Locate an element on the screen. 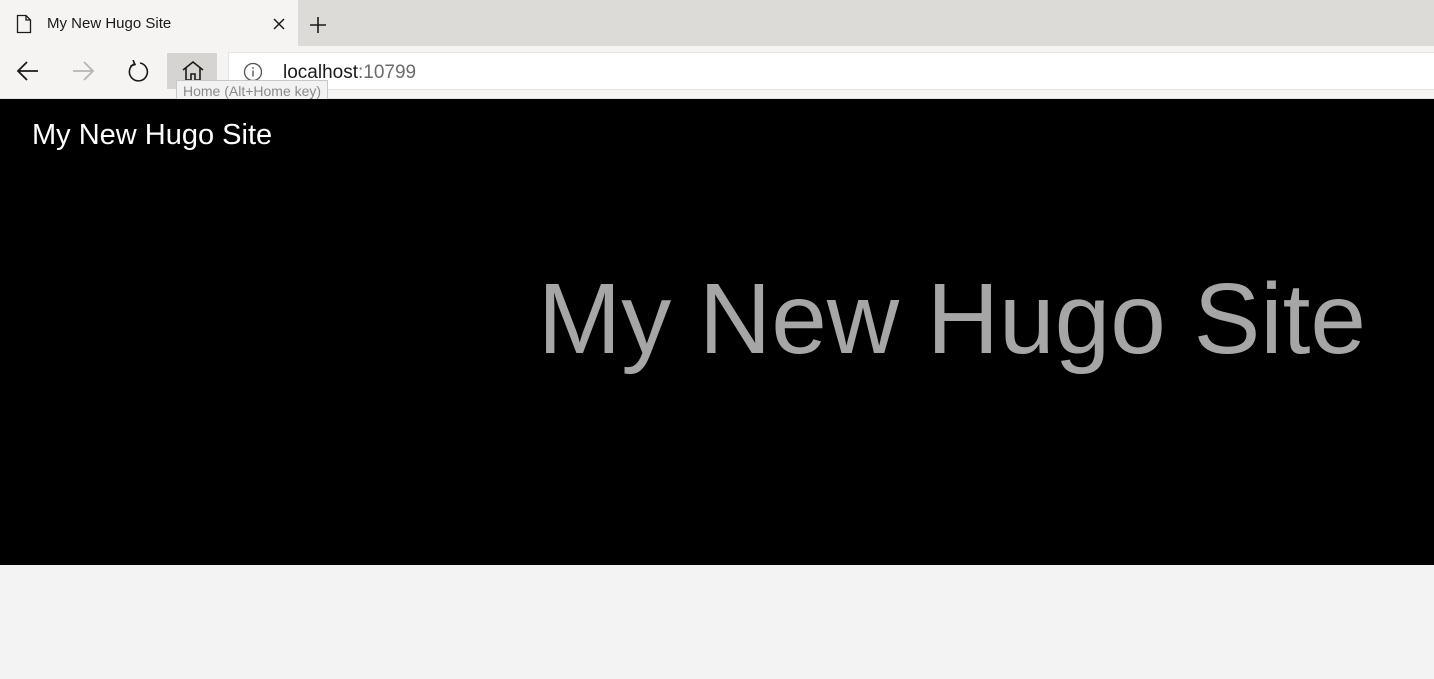 This screenshot has width=1434, height=679. refresh-icon is located at coordinates (138, 71).